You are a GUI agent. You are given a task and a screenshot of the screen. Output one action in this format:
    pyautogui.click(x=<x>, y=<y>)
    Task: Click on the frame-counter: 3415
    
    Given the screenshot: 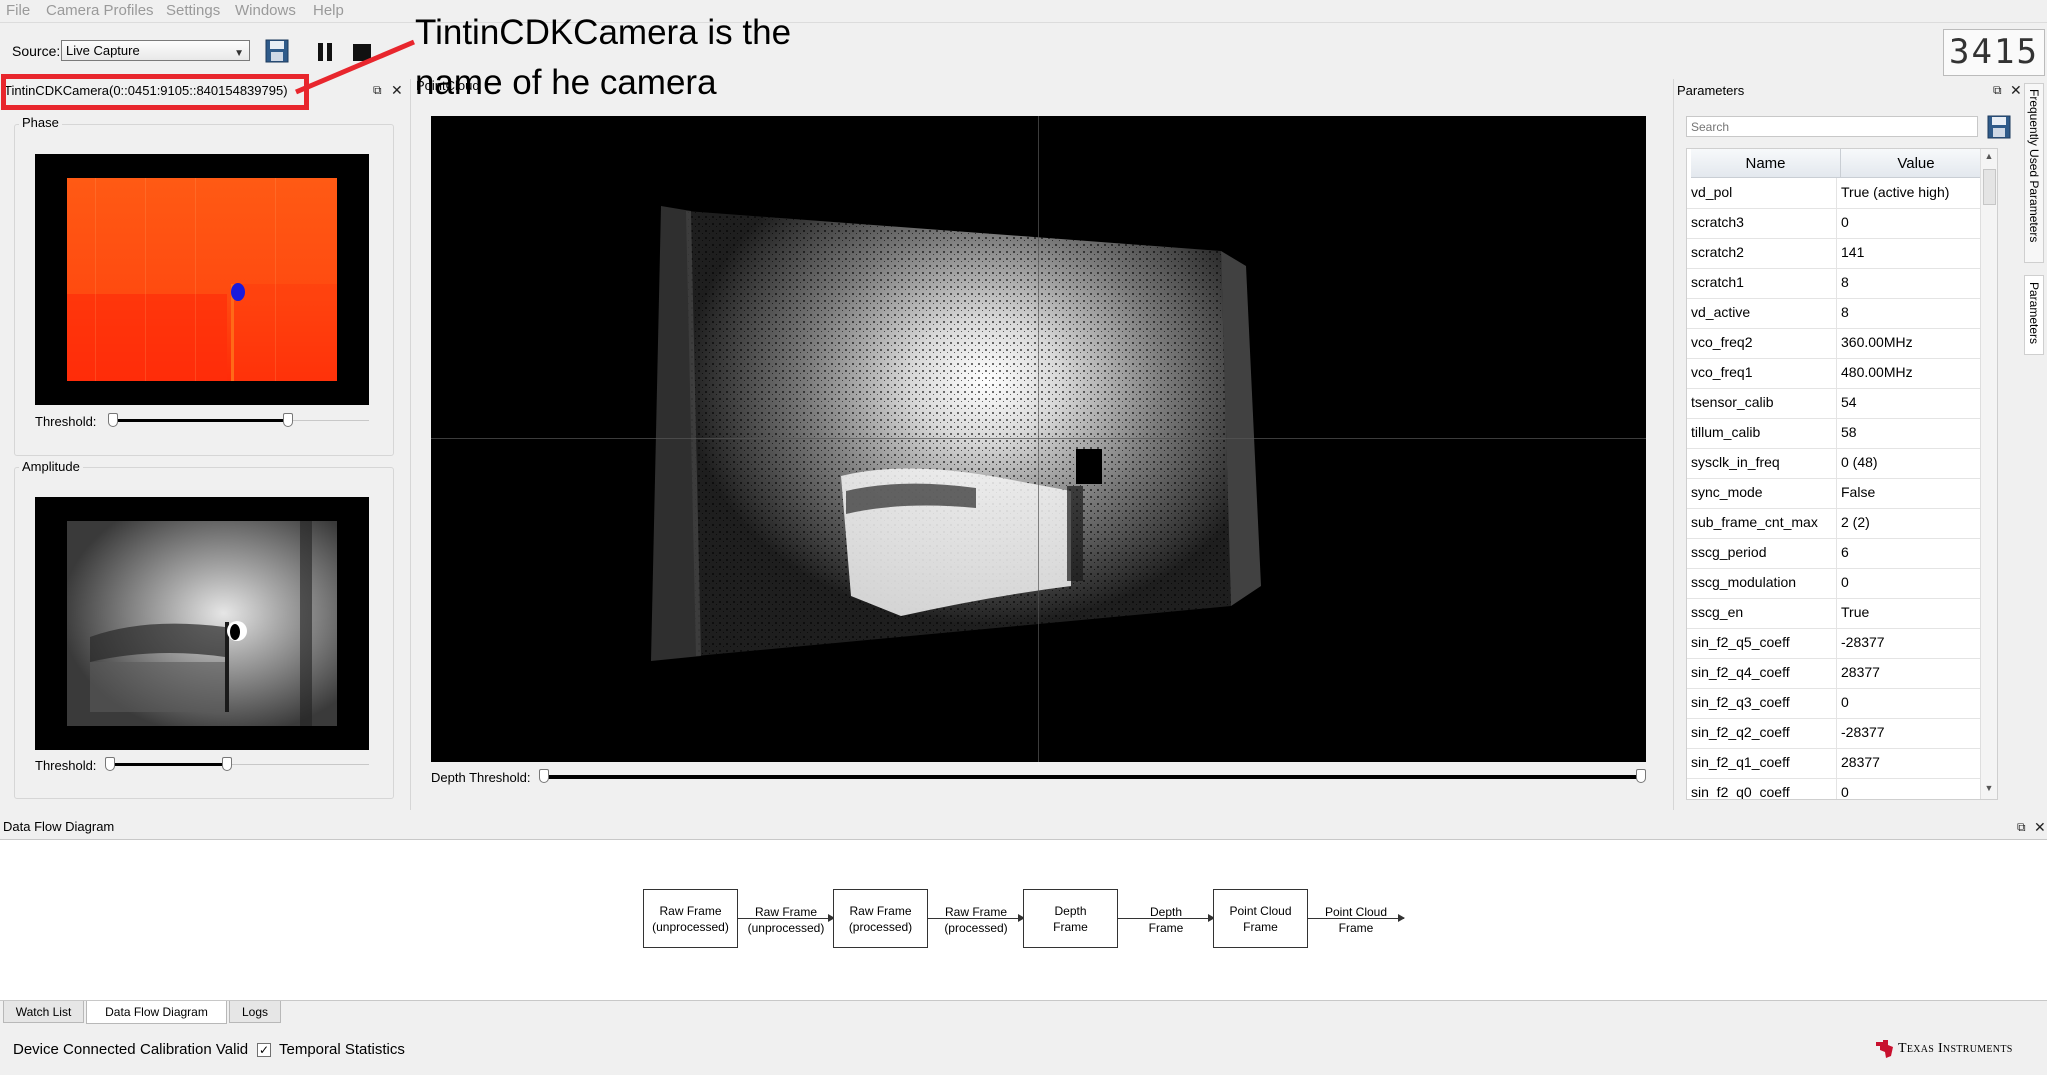 What is the action you would take?
    pyautogui.click(x=1994, y=52)
    